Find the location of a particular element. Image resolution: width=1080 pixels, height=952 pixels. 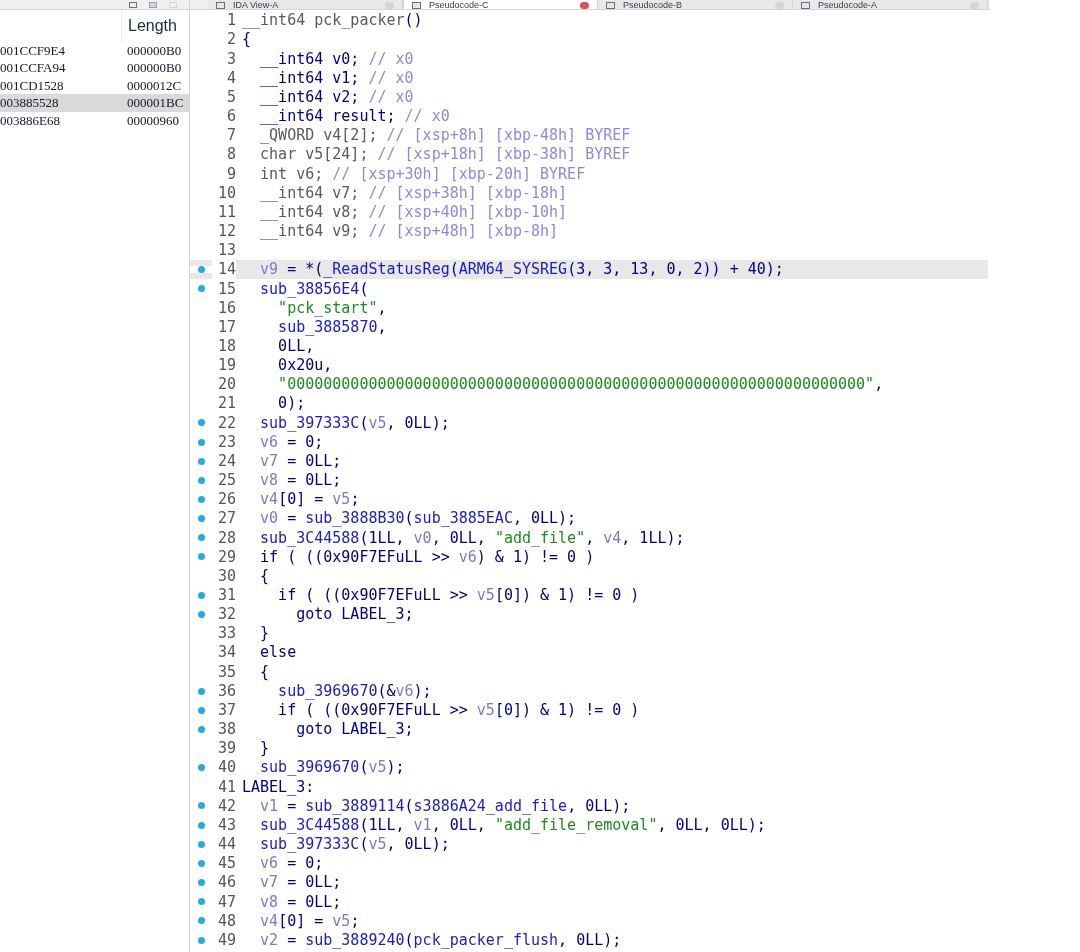

segment-row: 003886E68 00000960 is located at coordinates (94, 120).